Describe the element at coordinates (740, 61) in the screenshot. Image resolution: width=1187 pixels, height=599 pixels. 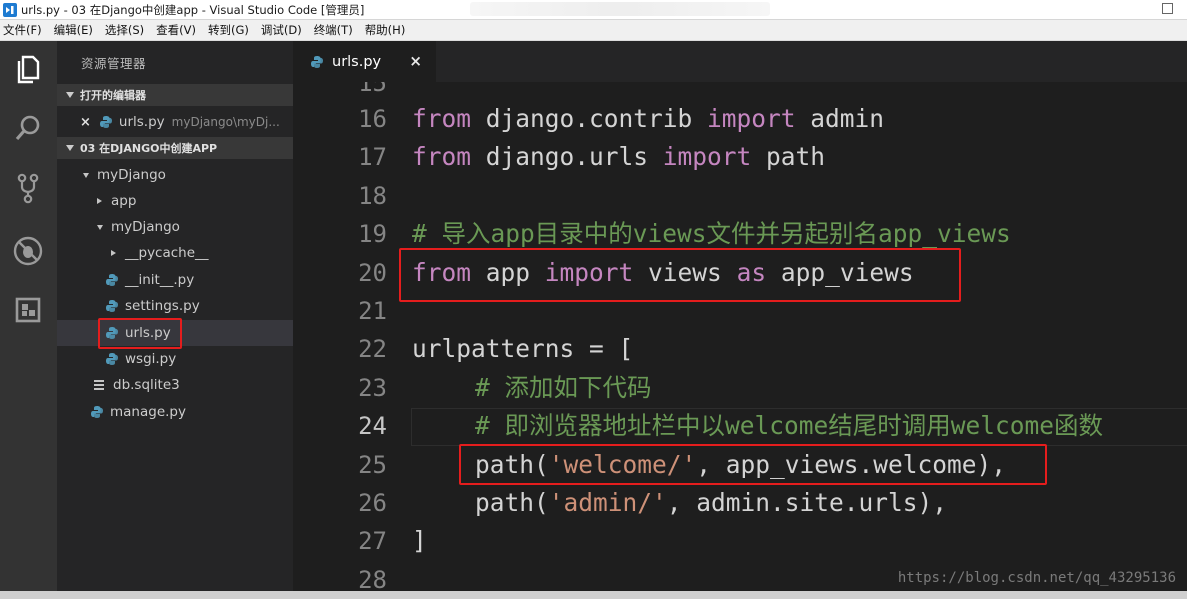
I see `editor-tab-bar: urls.py ×` at that location.